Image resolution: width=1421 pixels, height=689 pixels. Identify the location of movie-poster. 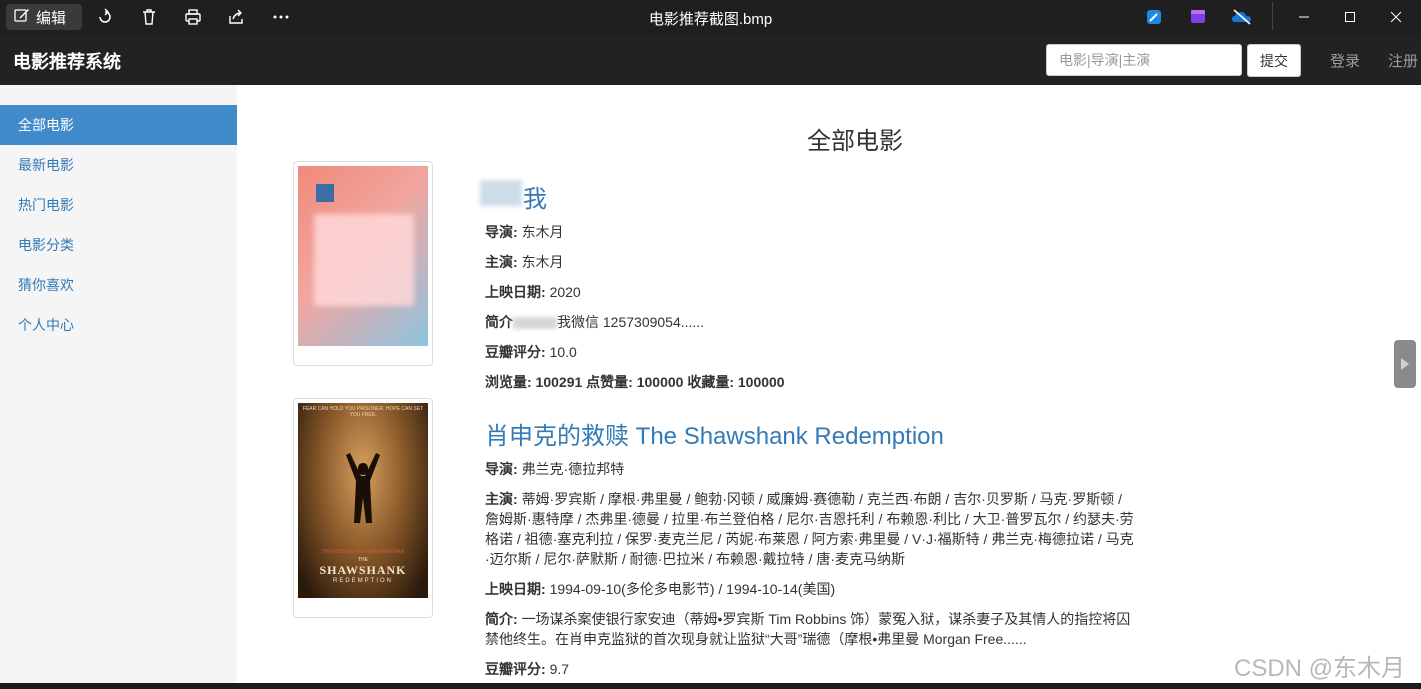
(363, 263).